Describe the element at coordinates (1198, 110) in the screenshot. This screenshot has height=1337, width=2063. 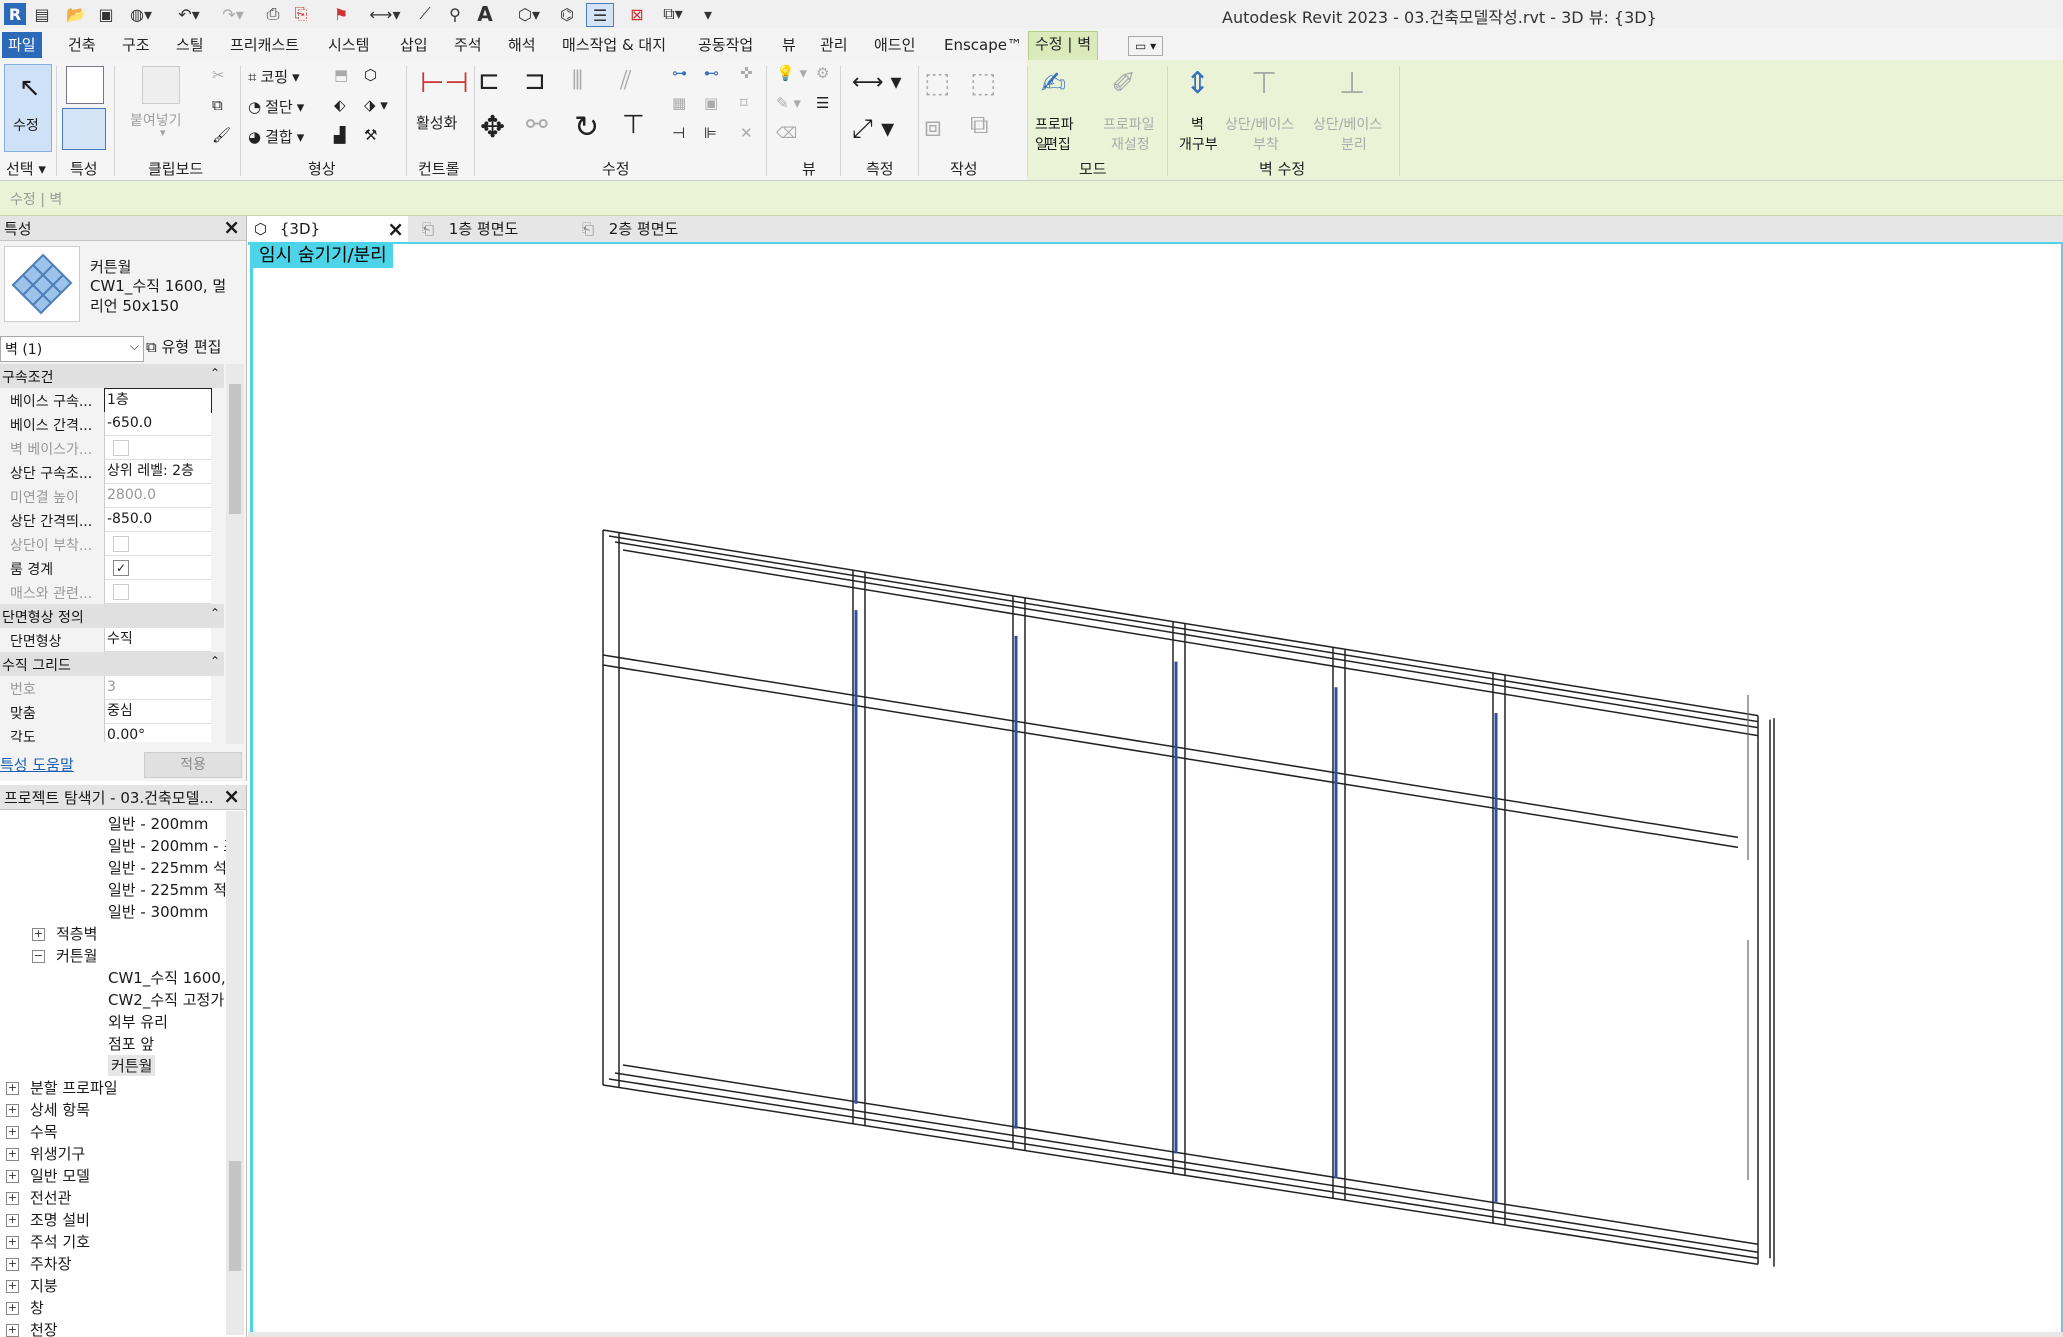
I see `wall-opening-button: ⇕ 벽 개구부` at that location.